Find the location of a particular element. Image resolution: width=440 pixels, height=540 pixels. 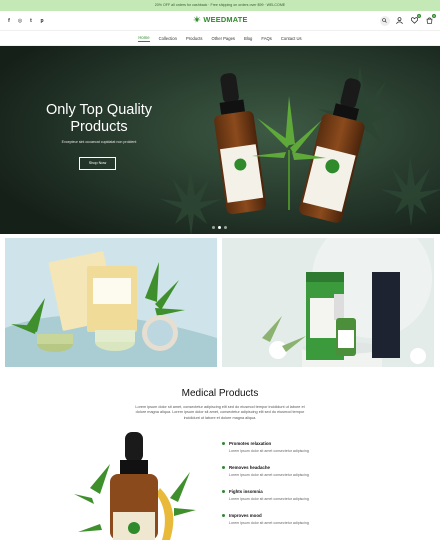

cart-button: 0 is located at coordinates (430, 19).